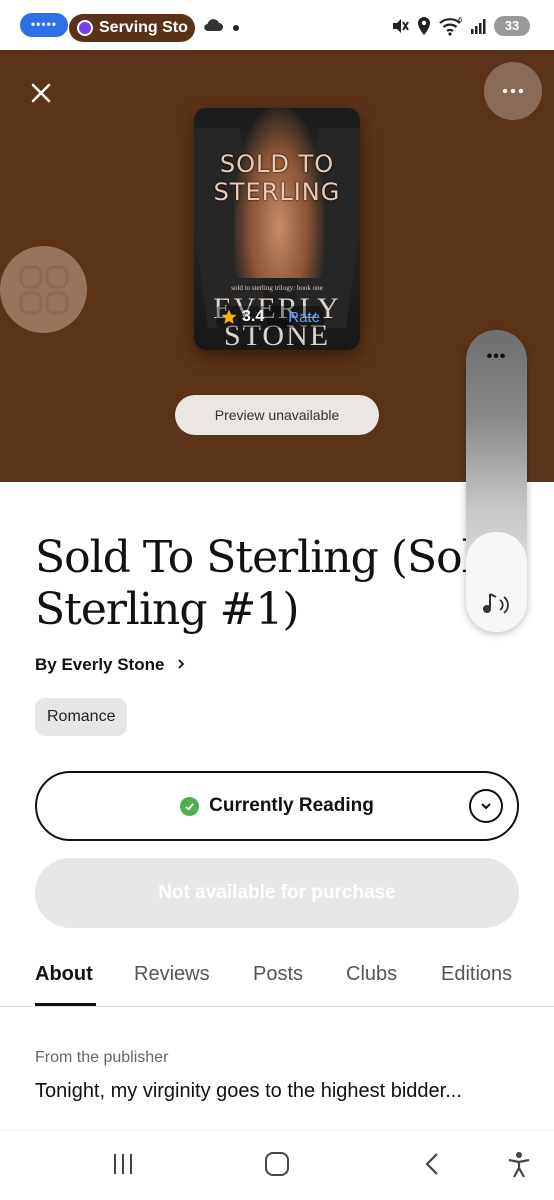 The height and width of the screenshot is (1200, 554). What do you see at coordinates (278, 974) in the screenshot?
I see `tab-posts: Posts` at bounding box center [278, 974].